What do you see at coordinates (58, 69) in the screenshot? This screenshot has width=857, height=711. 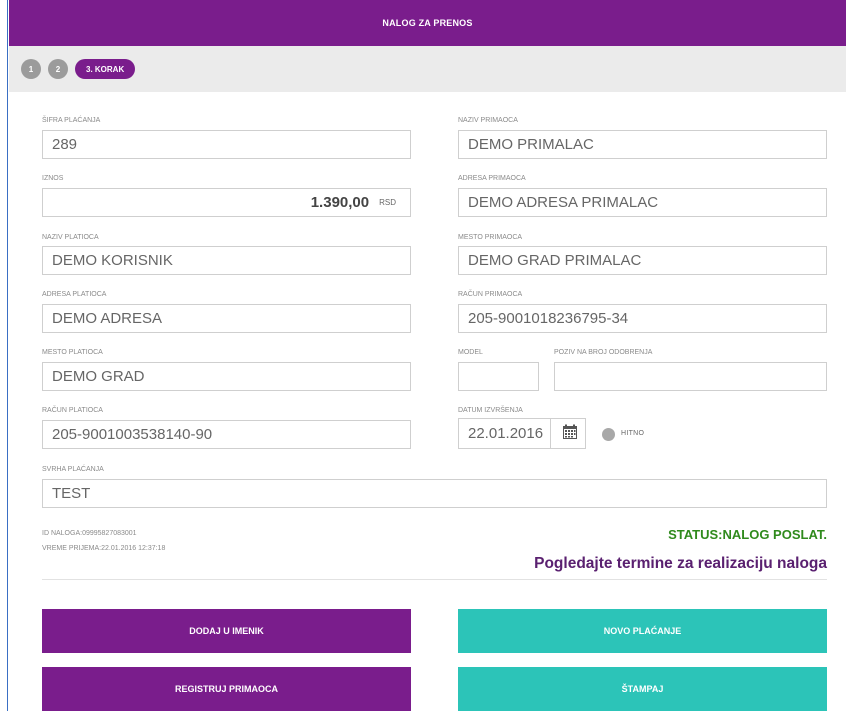 I see `step-2-badge: 2` at bounding box center [58, 69].